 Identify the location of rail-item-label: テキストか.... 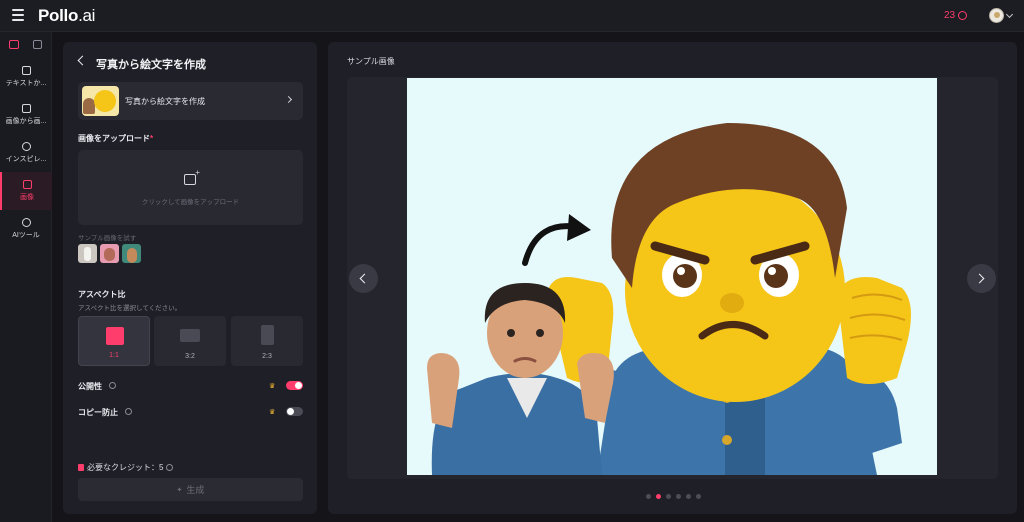
(26, 83).